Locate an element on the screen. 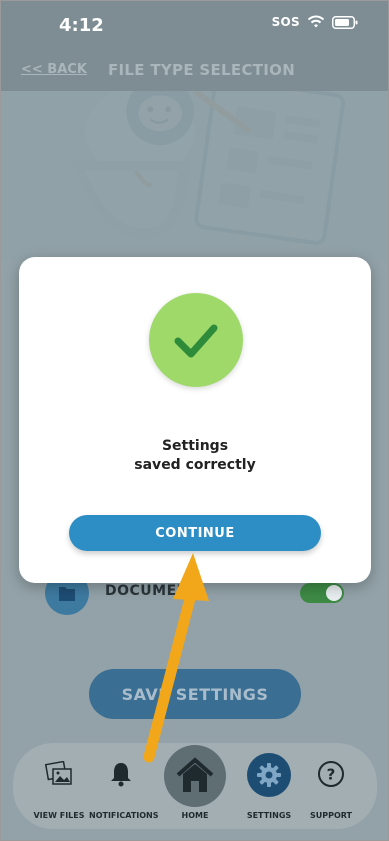 Image resolution: width=389 pixels, height=841 pixels. nav-support: ? SUPPORT is located at coordinates (331, 786).